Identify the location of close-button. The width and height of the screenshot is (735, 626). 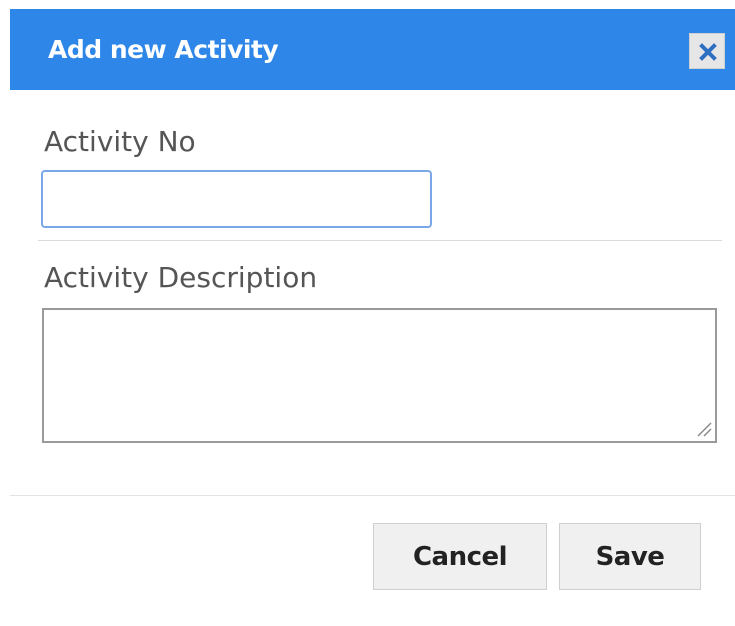
(707, 51).